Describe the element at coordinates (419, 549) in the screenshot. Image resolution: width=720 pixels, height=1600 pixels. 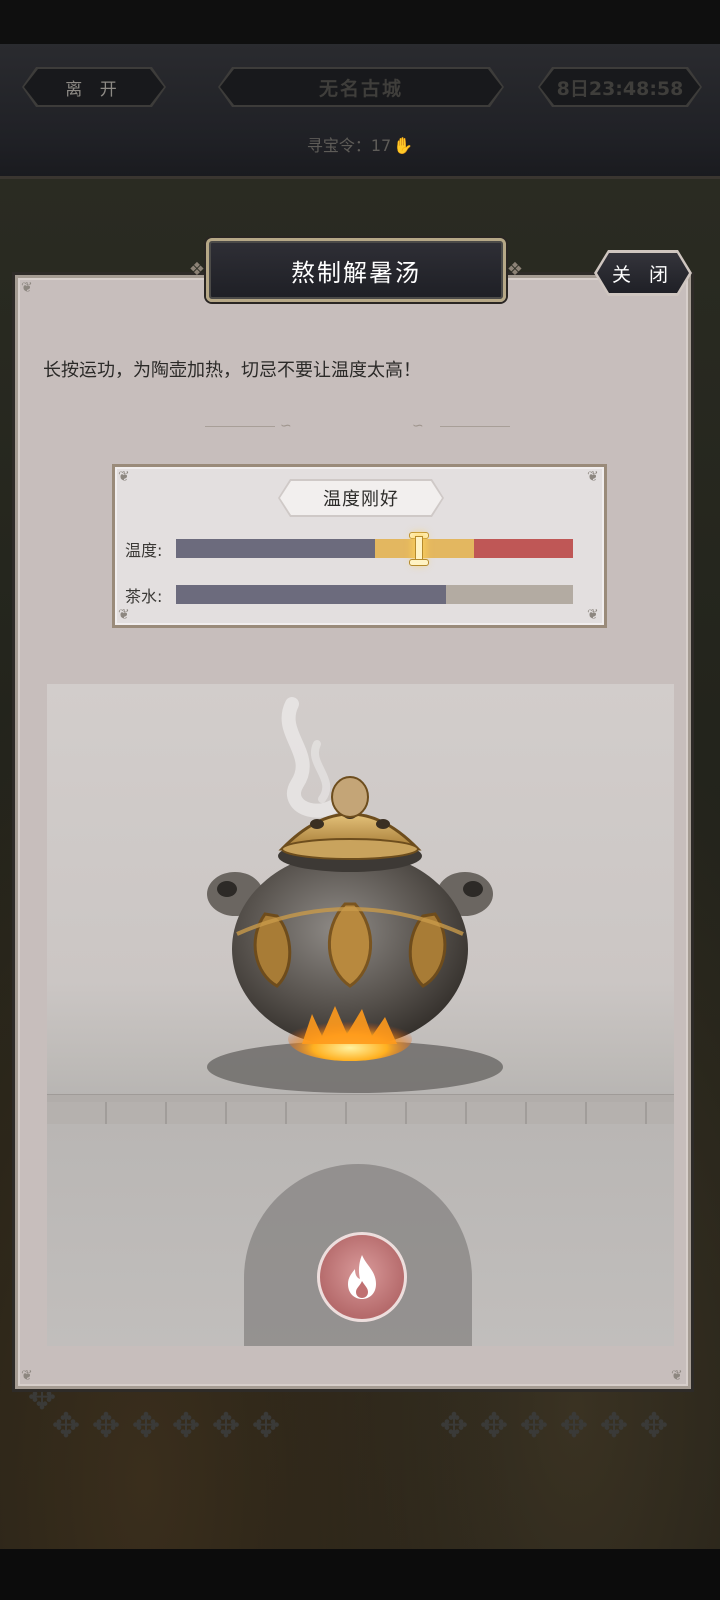
I see `temperature-marker` at that location.